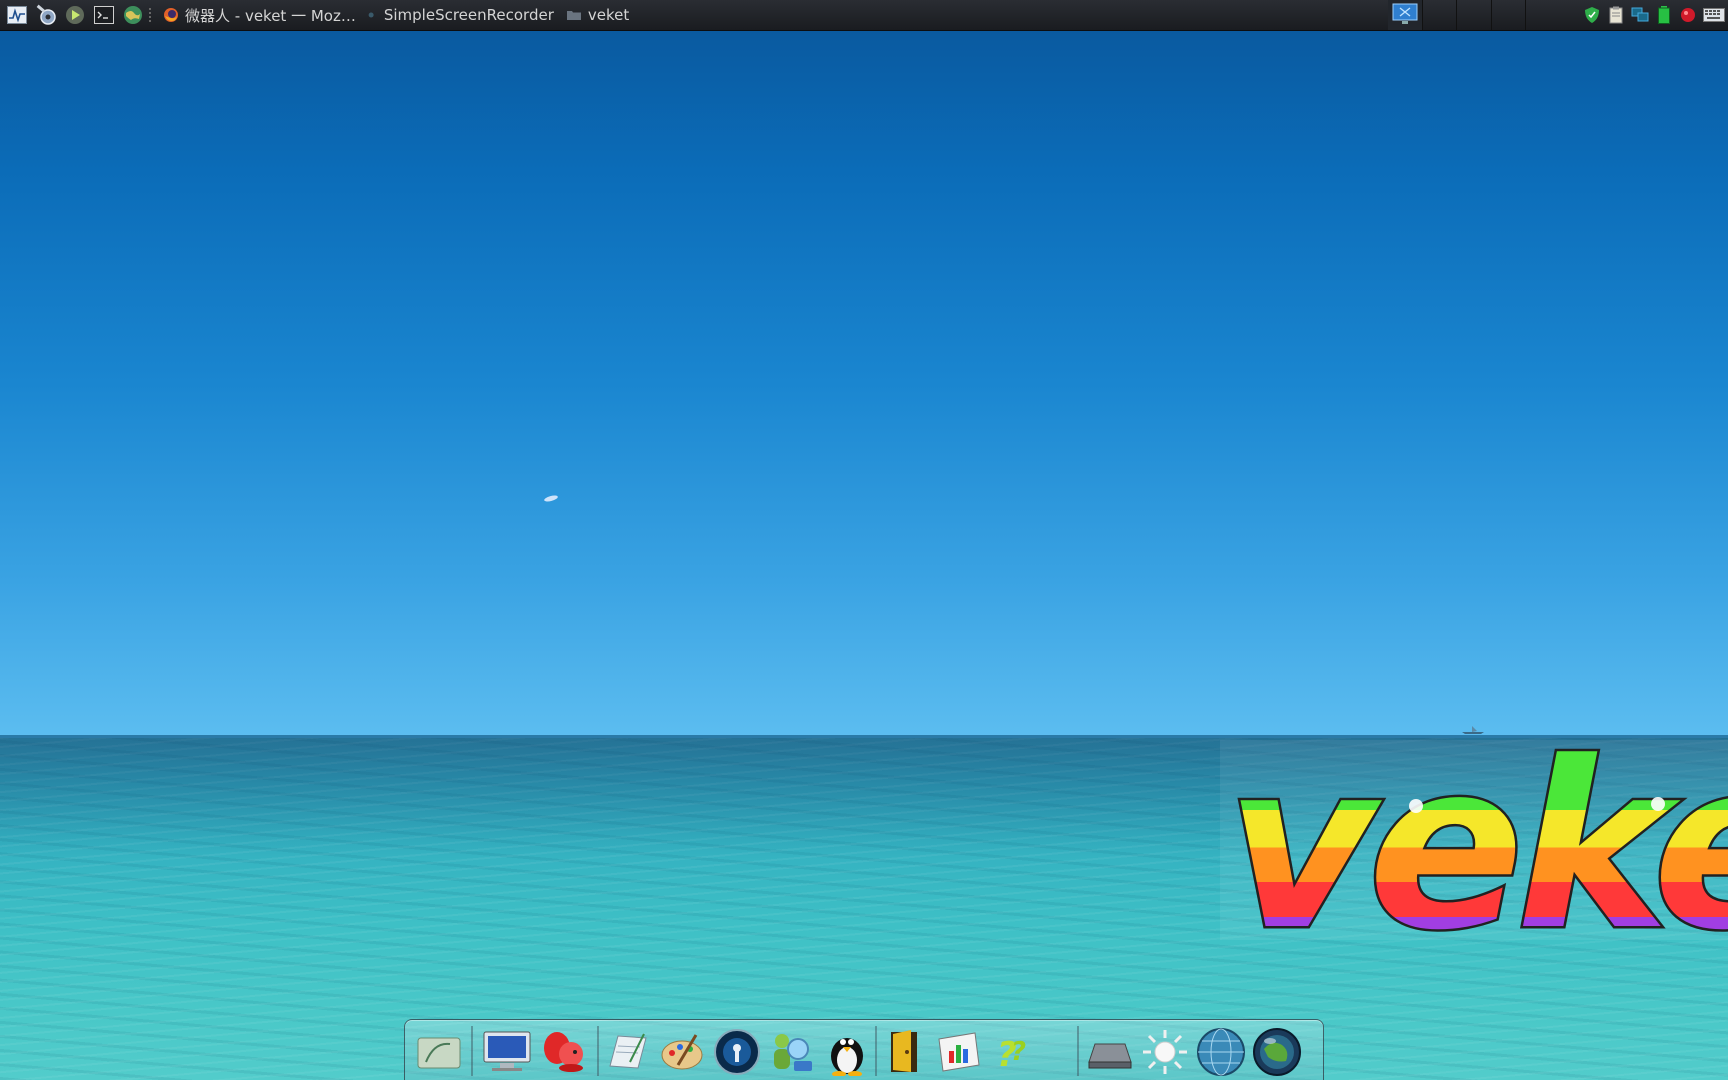  Describe the element at coordinates (133, 15) in the screenshot. I see `browser-globe-icon` at that location.